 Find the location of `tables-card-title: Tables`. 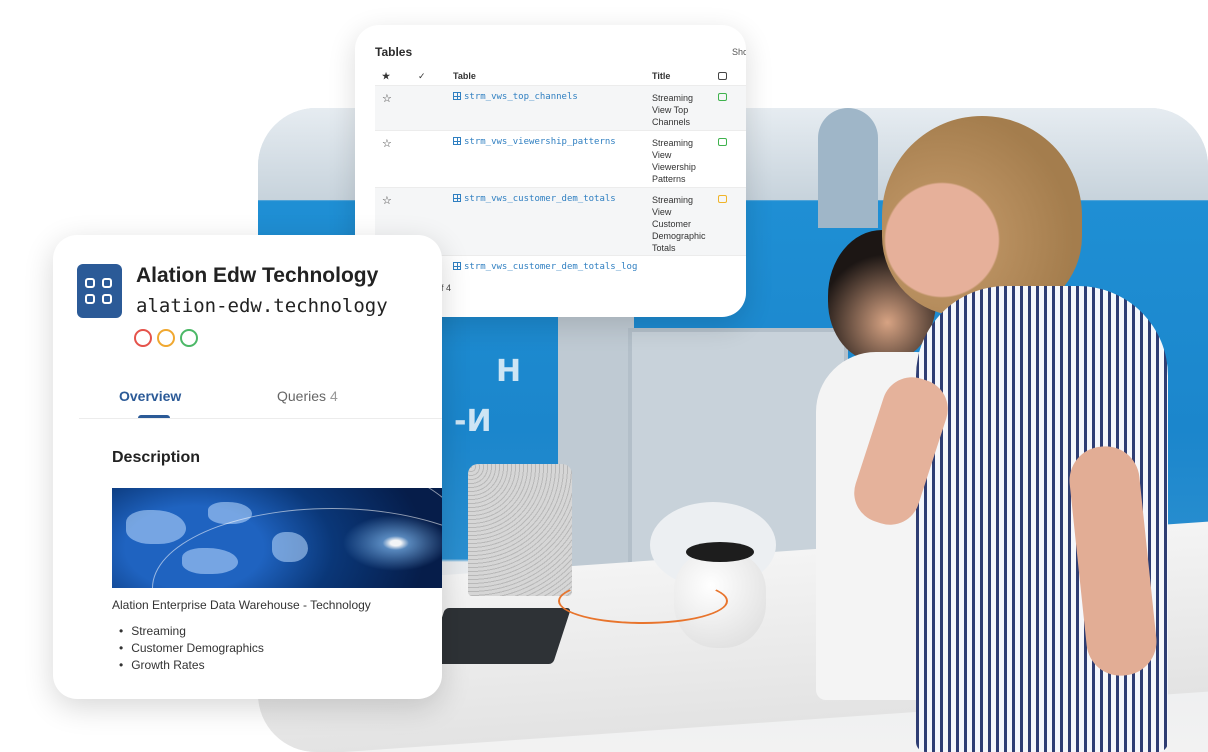

tables-card-title: Tables is located at coordinates (394, 52).